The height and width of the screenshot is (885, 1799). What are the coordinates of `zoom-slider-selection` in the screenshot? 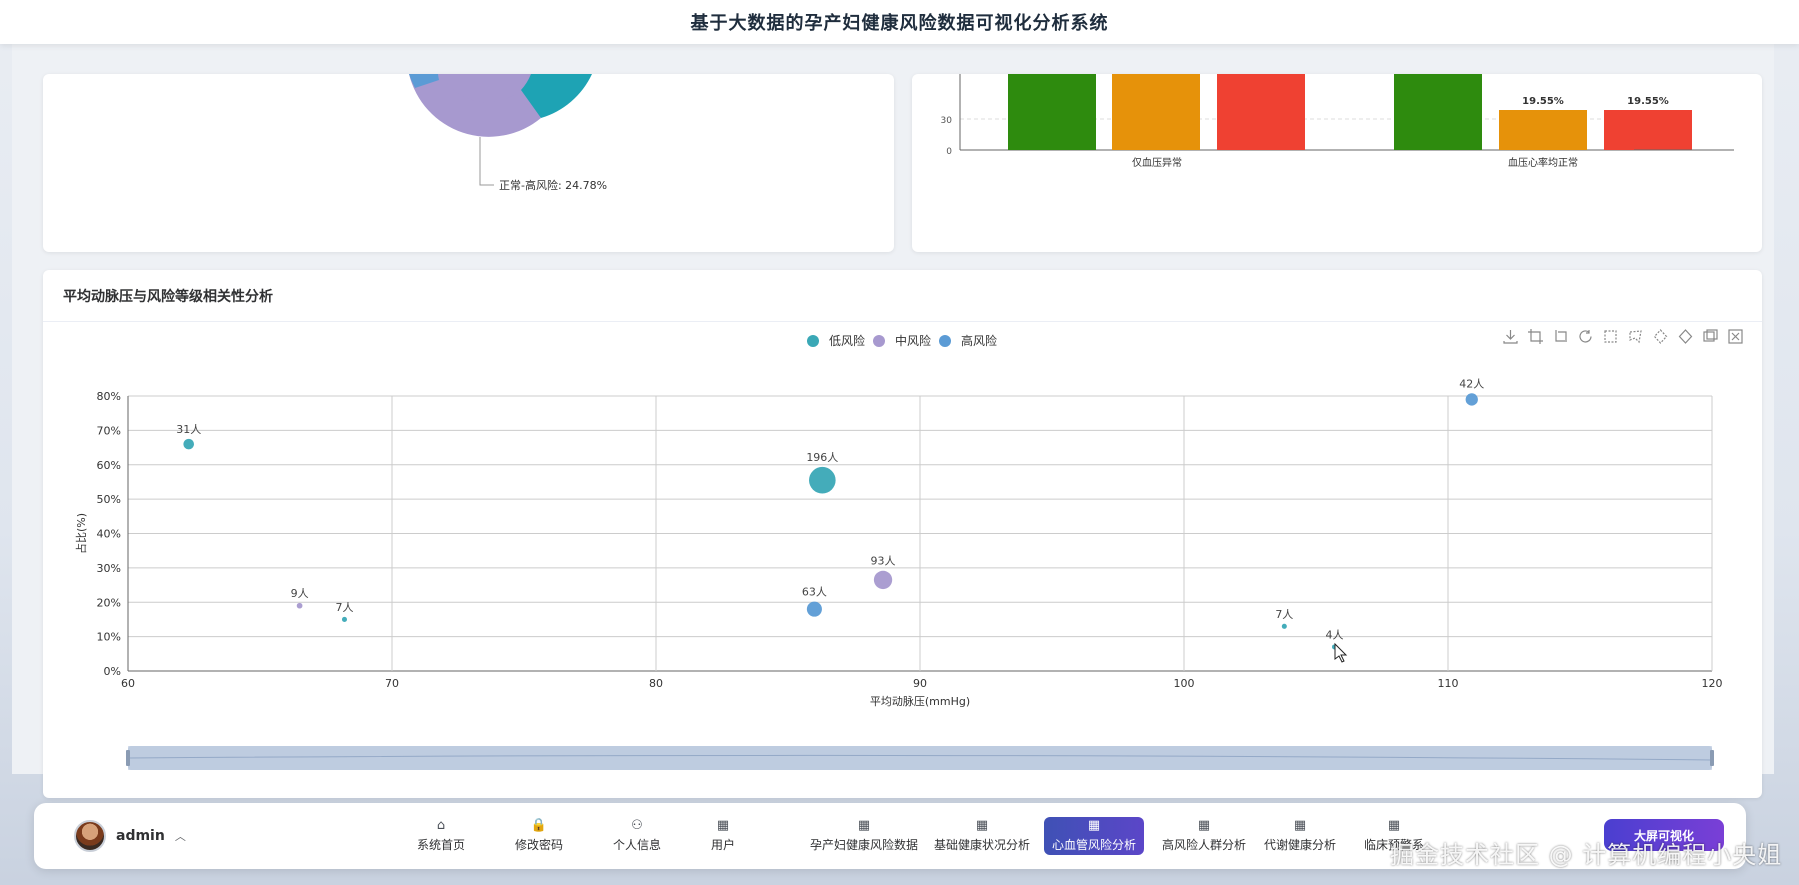 It's located at (920, 758).